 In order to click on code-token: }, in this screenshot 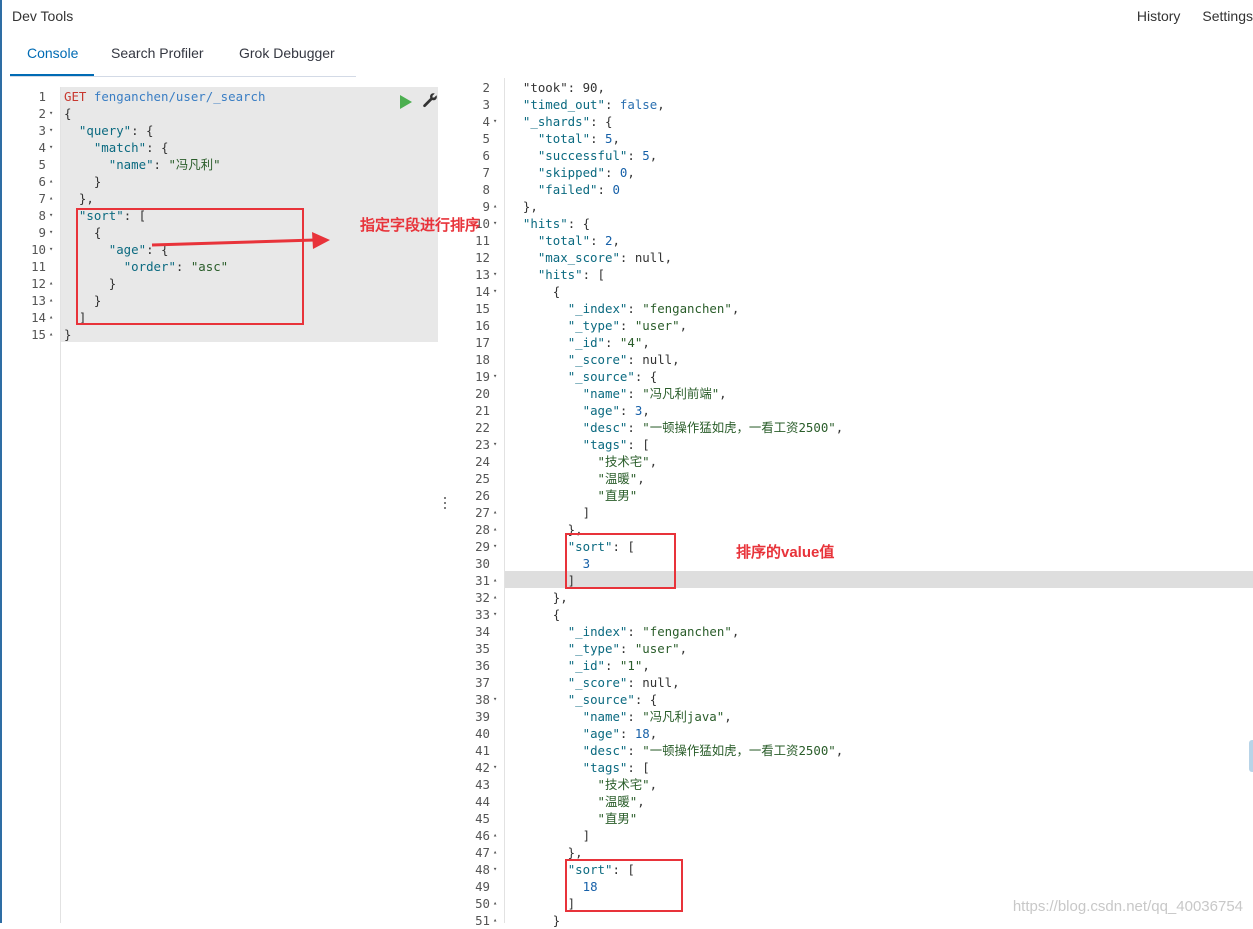, I will do `click(79, 198)`.